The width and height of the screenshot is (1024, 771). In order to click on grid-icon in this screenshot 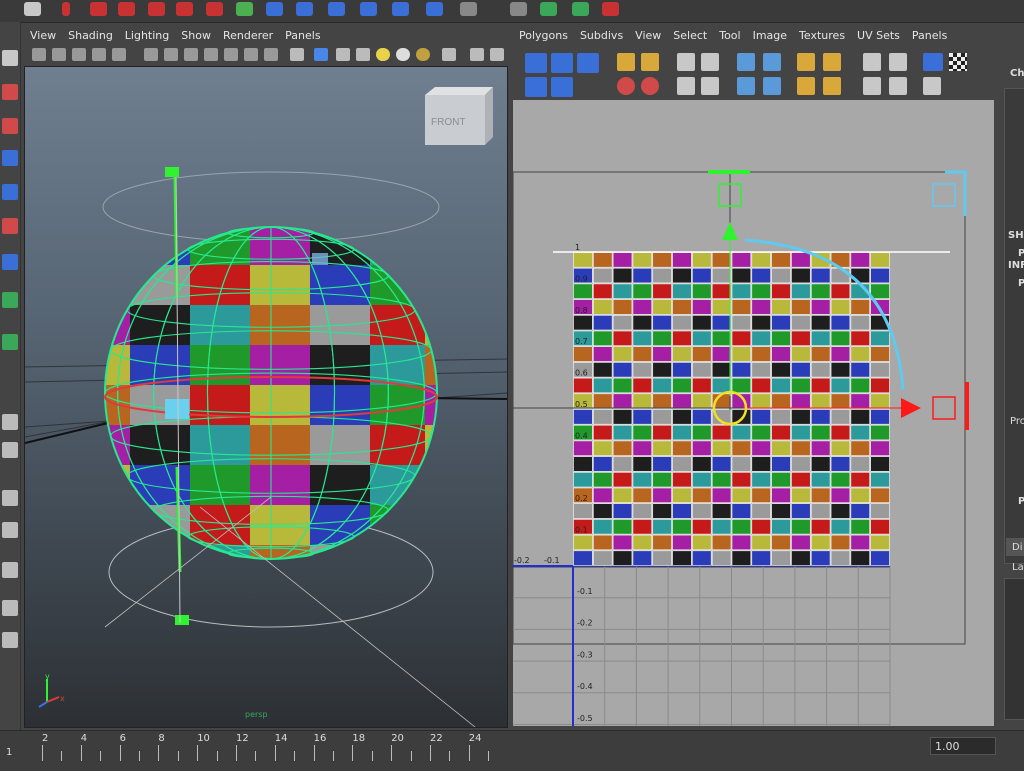, I will do `click(151, 54)`.